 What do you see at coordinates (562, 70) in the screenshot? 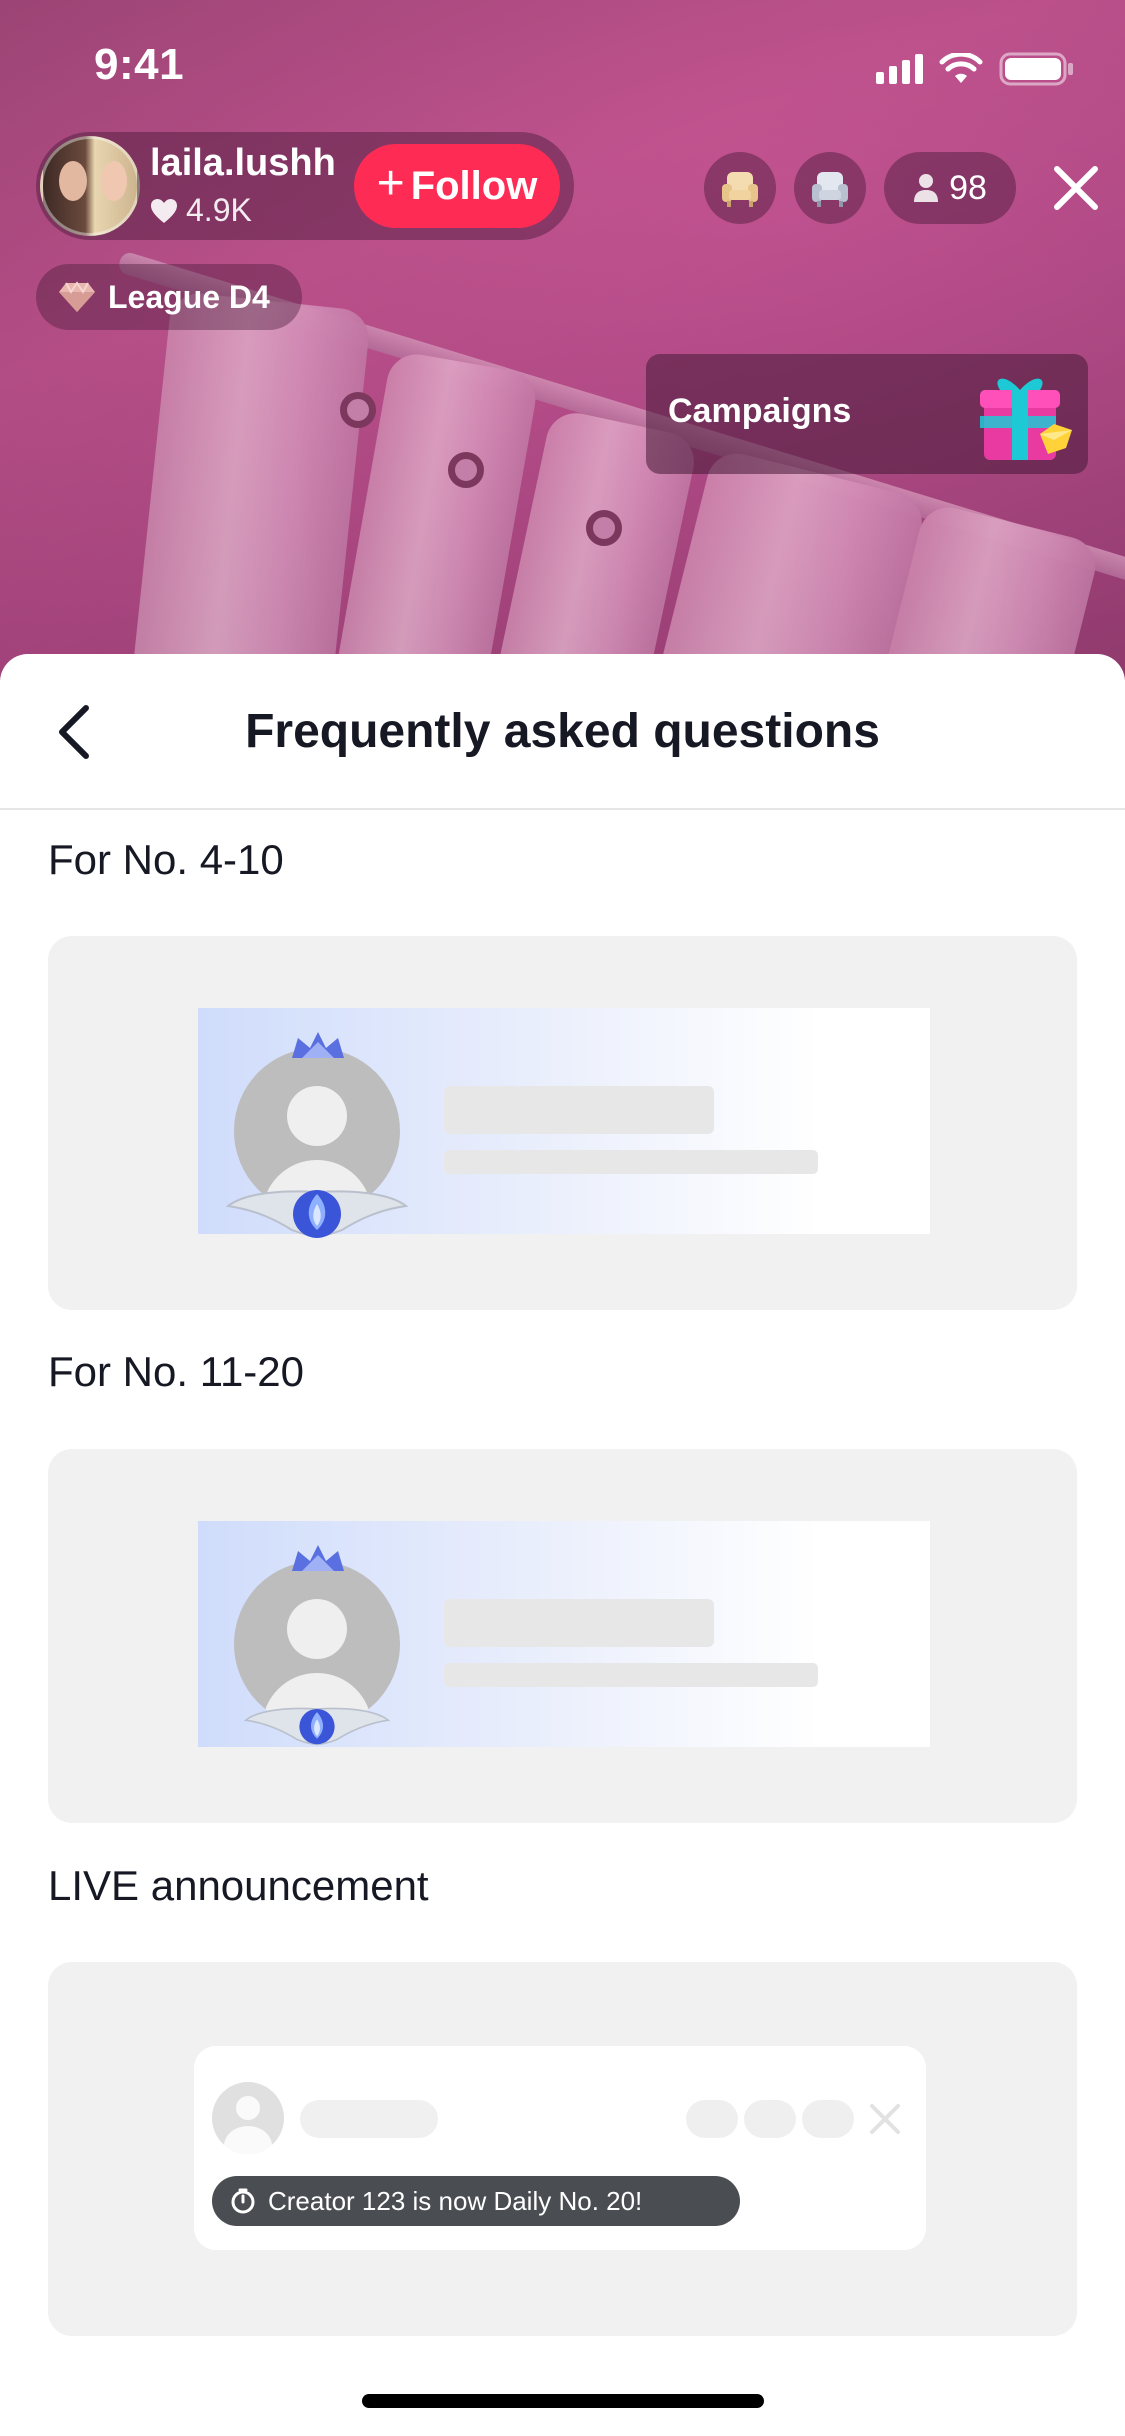
I see `status-bar: 9:41` at bounding box center [562, 70].